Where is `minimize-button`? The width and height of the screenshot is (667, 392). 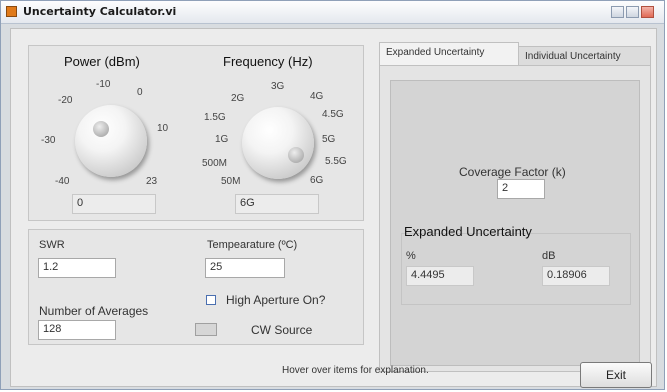 minimize-button is located at coordinates (617, 12).